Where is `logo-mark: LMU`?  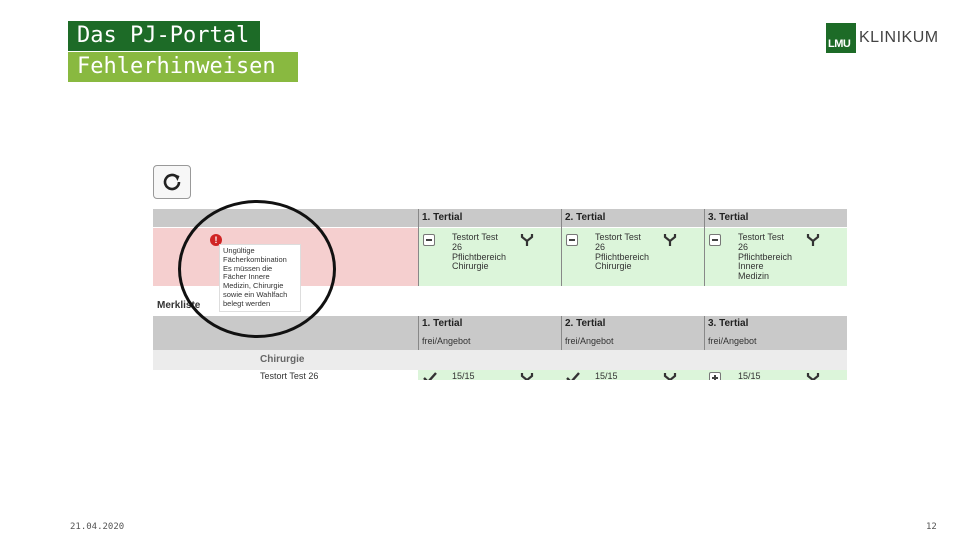
logo-mark: LMU is located at coordinates (841, 38).